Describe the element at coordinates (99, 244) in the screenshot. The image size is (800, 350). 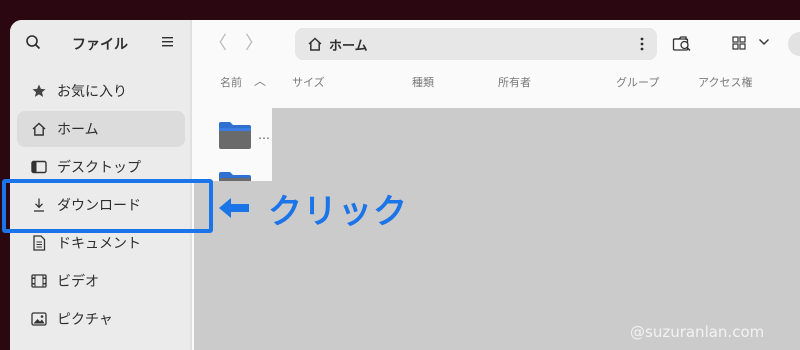
I see `sidebar-item-label: ドキュメント` at that location.